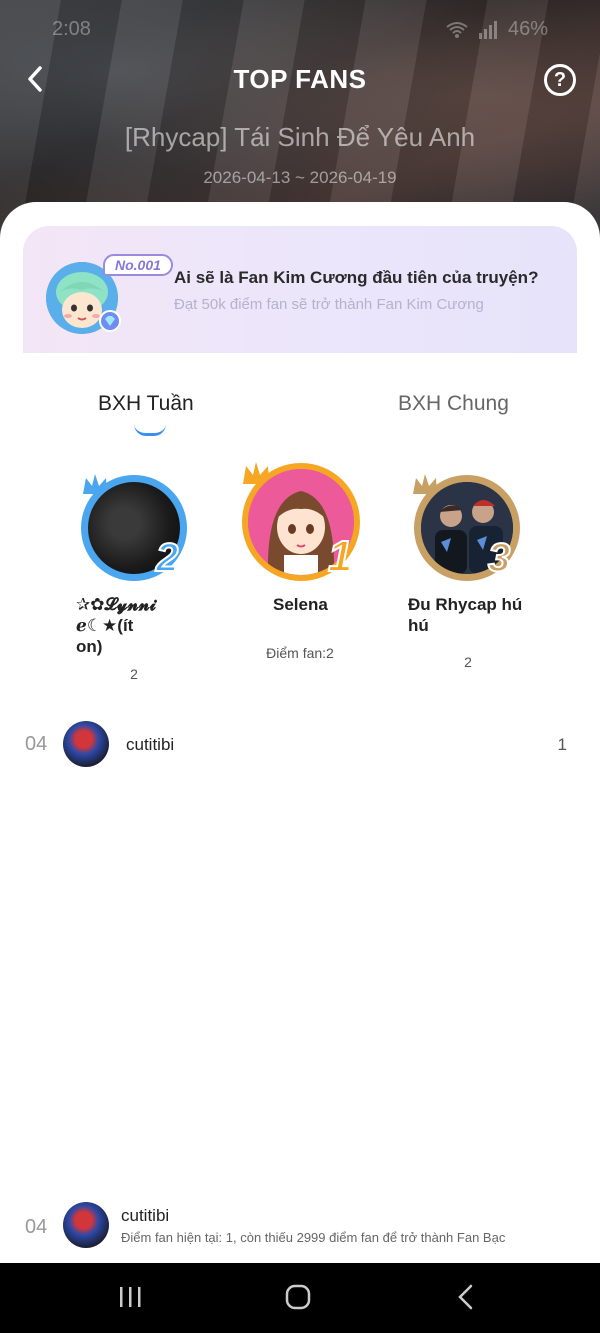  What do you see at coordinates (138, 265) in the screenshot?
I see `no001-badge: No.001` at bounding box center [138, 265].